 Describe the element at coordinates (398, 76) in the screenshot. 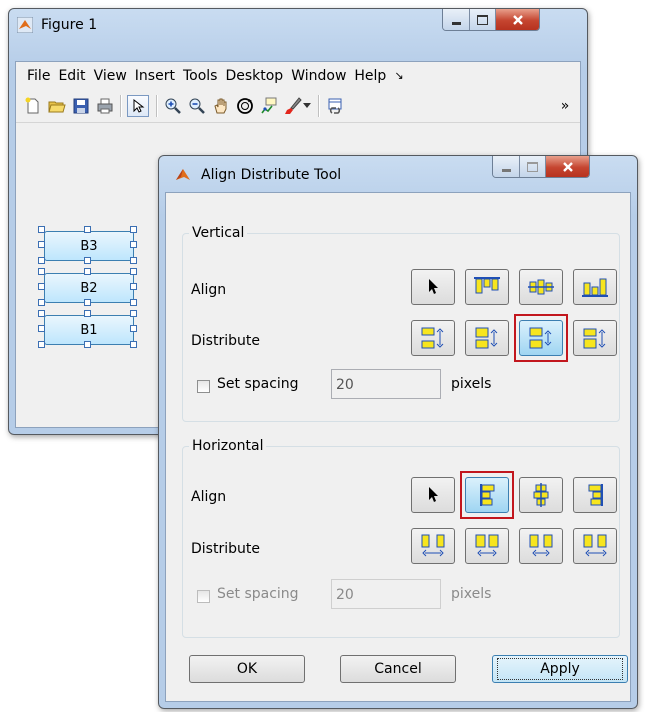

I see `menu-overflow-icon: ↘` at that location.